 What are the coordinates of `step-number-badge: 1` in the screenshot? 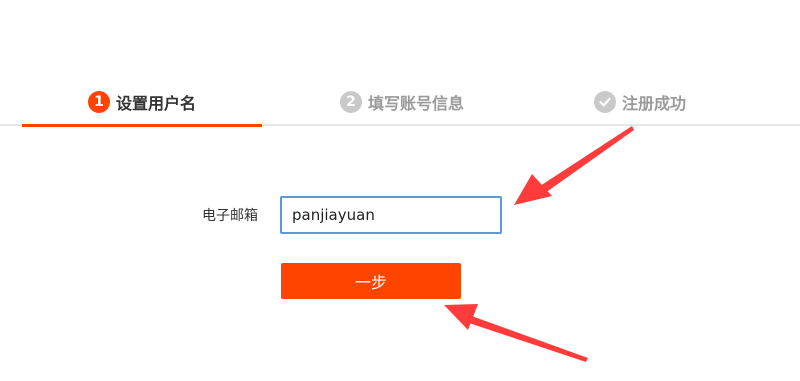 It's located at (98, 102).